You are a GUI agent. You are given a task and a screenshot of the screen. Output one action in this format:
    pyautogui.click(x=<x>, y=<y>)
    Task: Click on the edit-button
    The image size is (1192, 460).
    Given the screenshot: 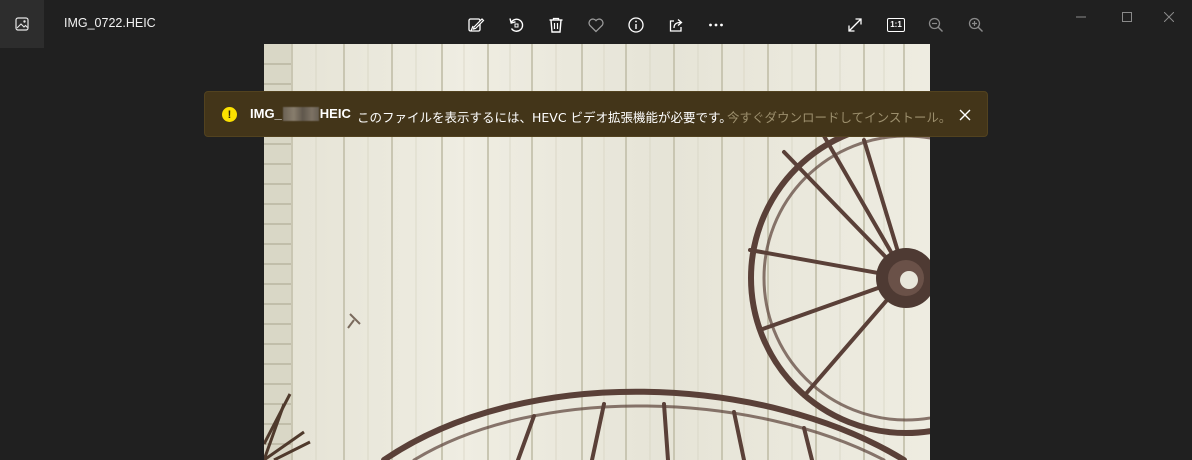 What is the action you would take?
    pyautogui.click(x=476, y=25)
    